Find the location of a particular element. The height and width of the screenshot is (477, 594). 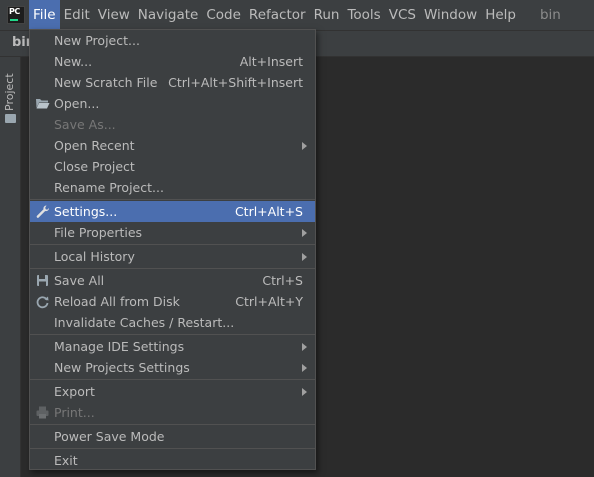

menu-code: Code is located at coordinates (223, 15).